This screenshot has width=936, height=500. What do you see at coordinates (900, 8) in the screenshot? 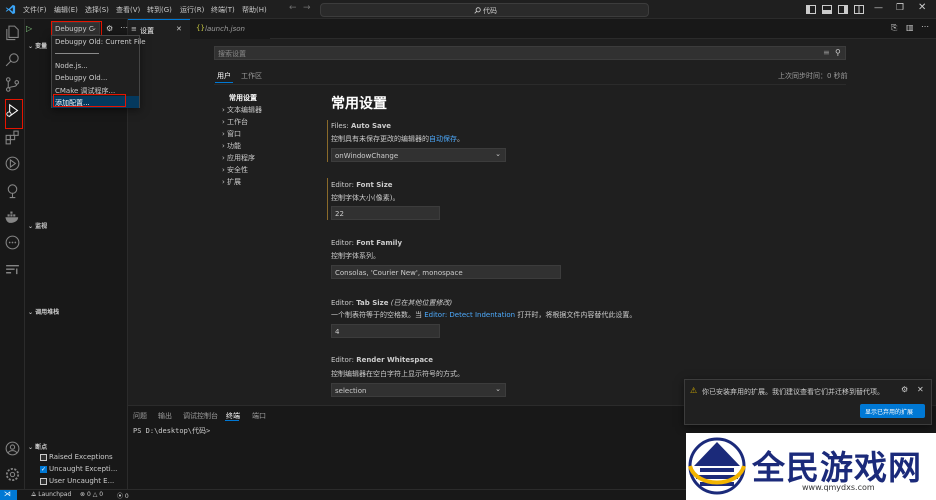
I see `restore-icon: ❐` at bounding box center [900, 8].